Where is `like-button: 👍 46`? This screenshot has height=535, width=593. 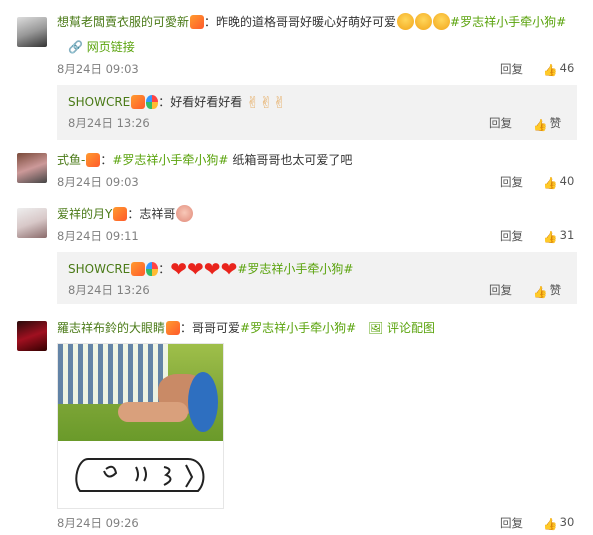 like-button: 👍 46 is located at coordinates (559, 69).